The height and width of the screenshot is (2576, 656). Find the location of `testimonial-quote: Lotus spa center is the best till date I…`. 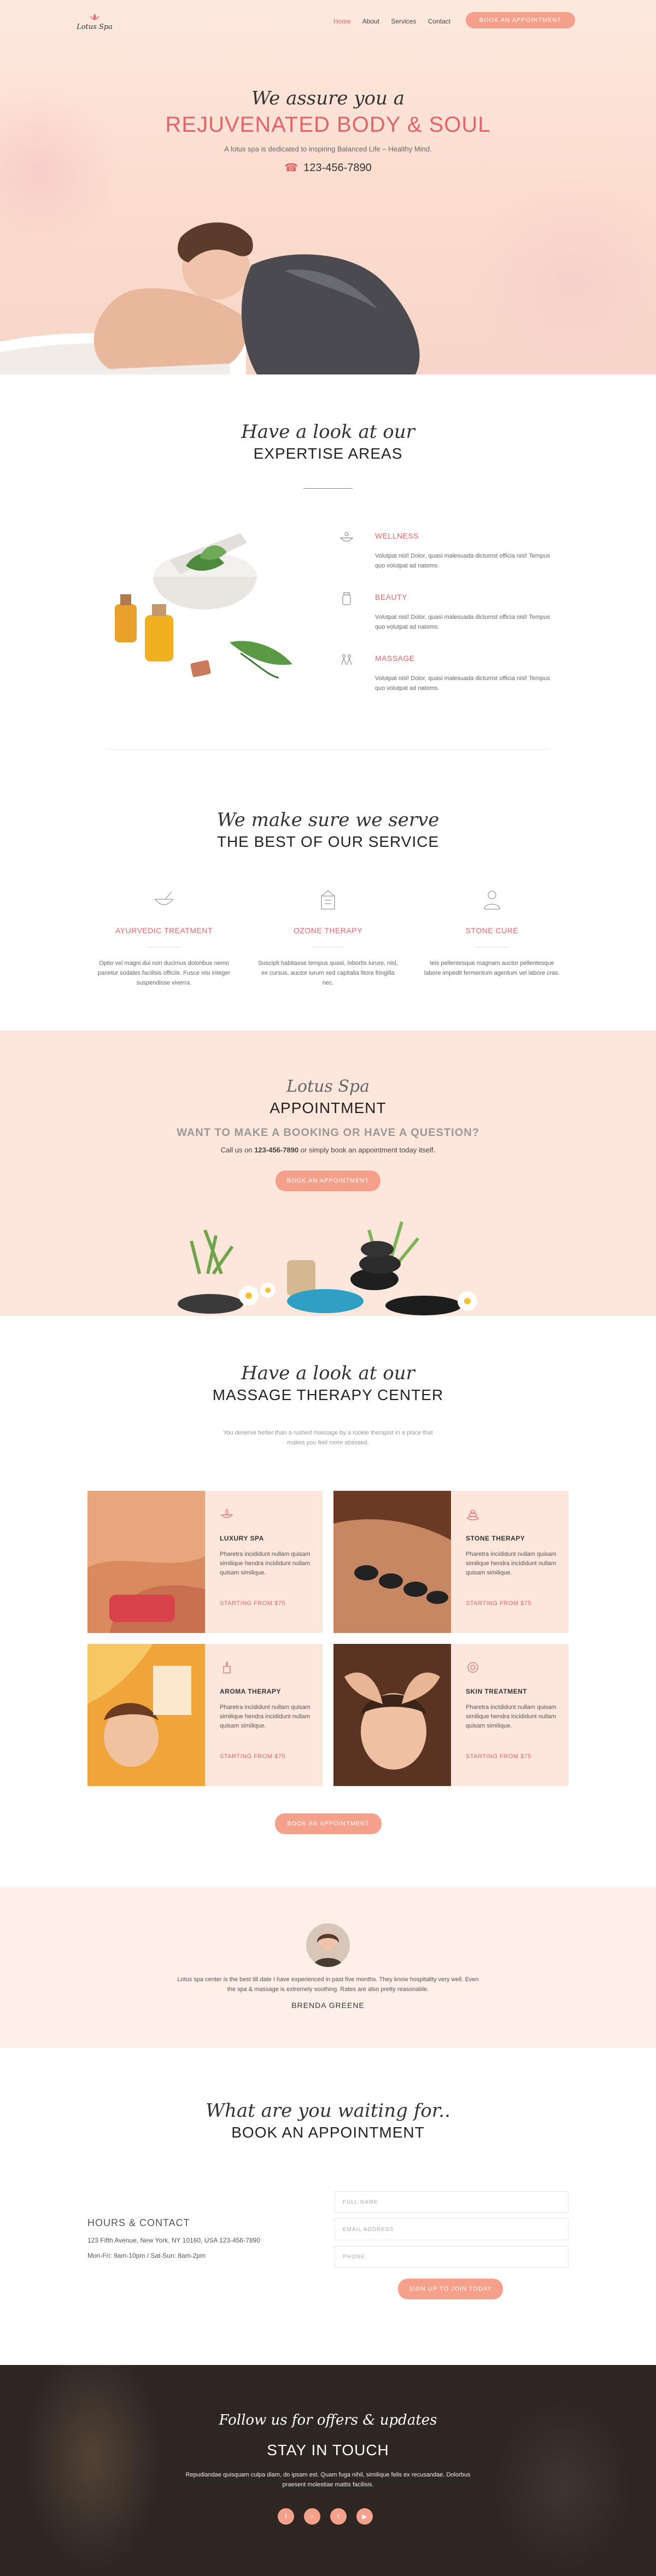

testimonial-quote: Lotus spa center is the best till date I… is located at coordinates (328, 1985).